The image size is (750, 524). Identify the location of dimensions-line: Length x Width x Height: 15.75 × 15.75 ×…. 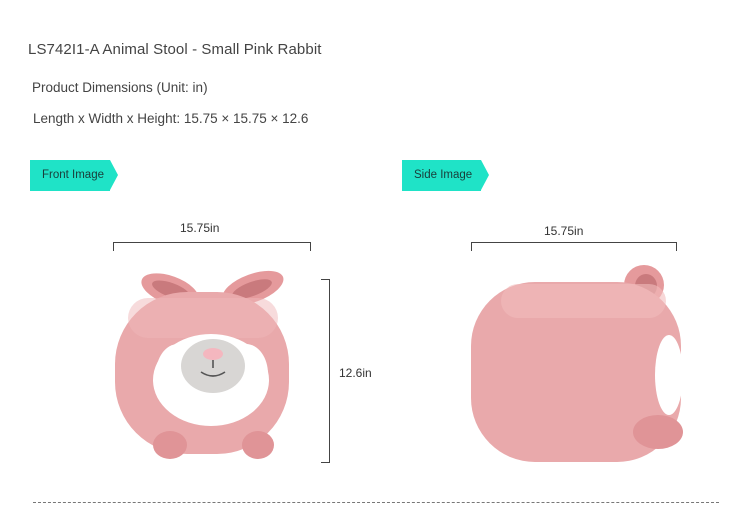
(171, 118).